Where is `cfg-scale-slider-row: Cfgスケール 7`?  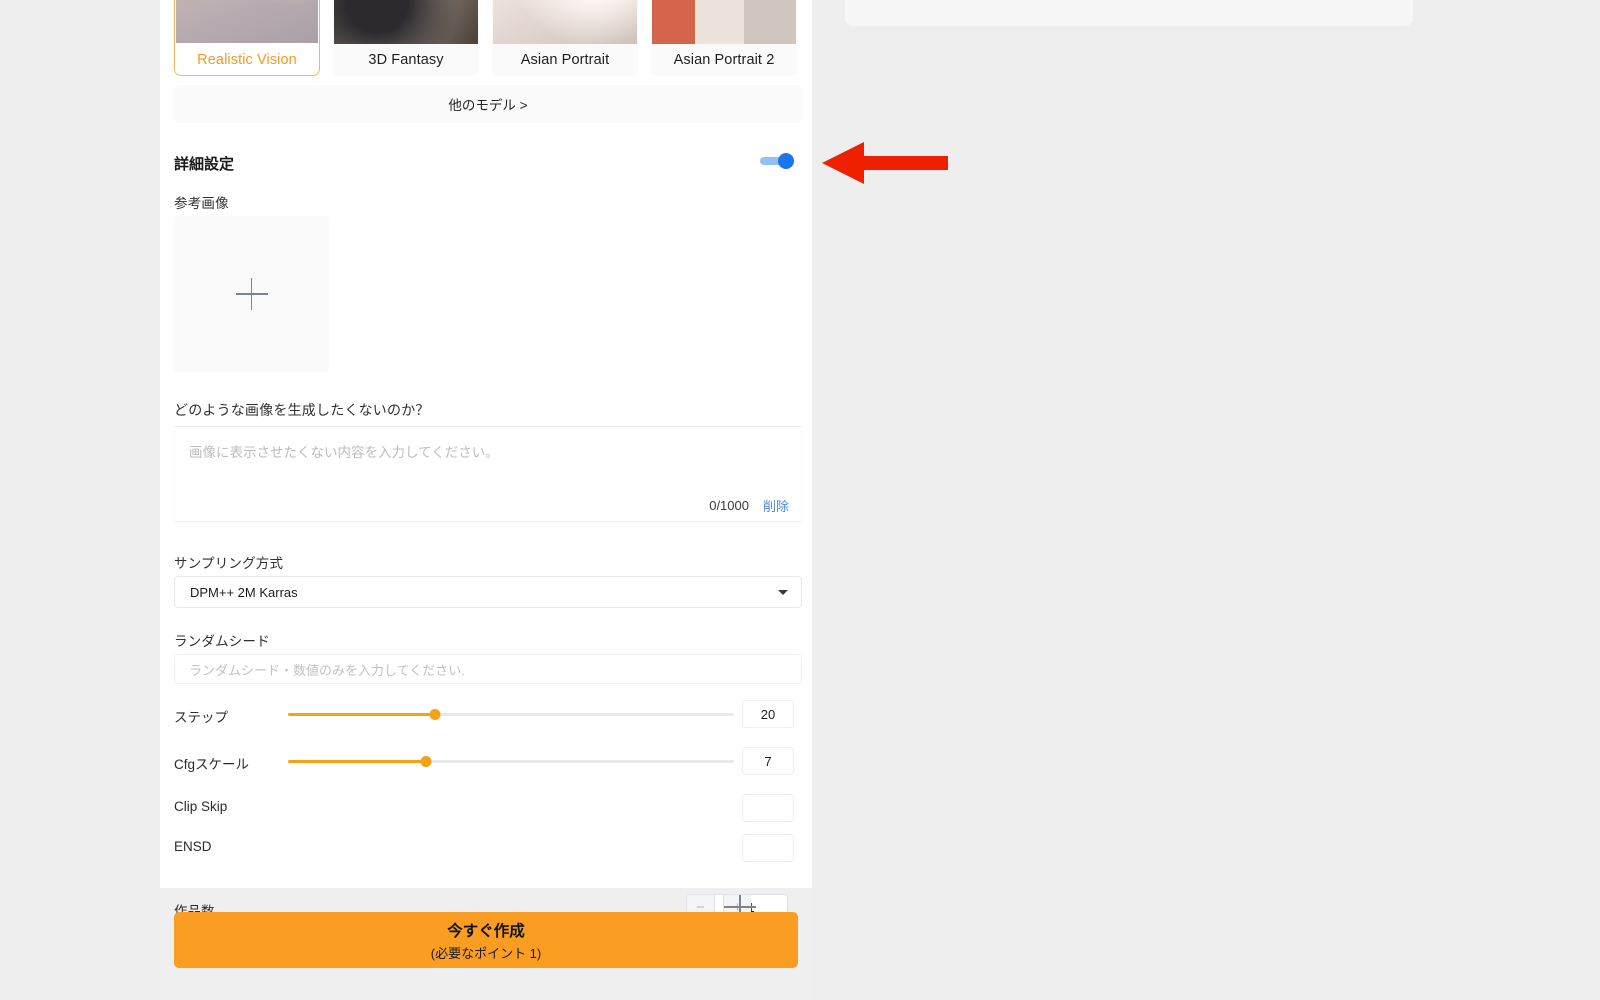
cfg-scale-slider-row: Cfgスケール 7 is located at coordinates (488, 762).